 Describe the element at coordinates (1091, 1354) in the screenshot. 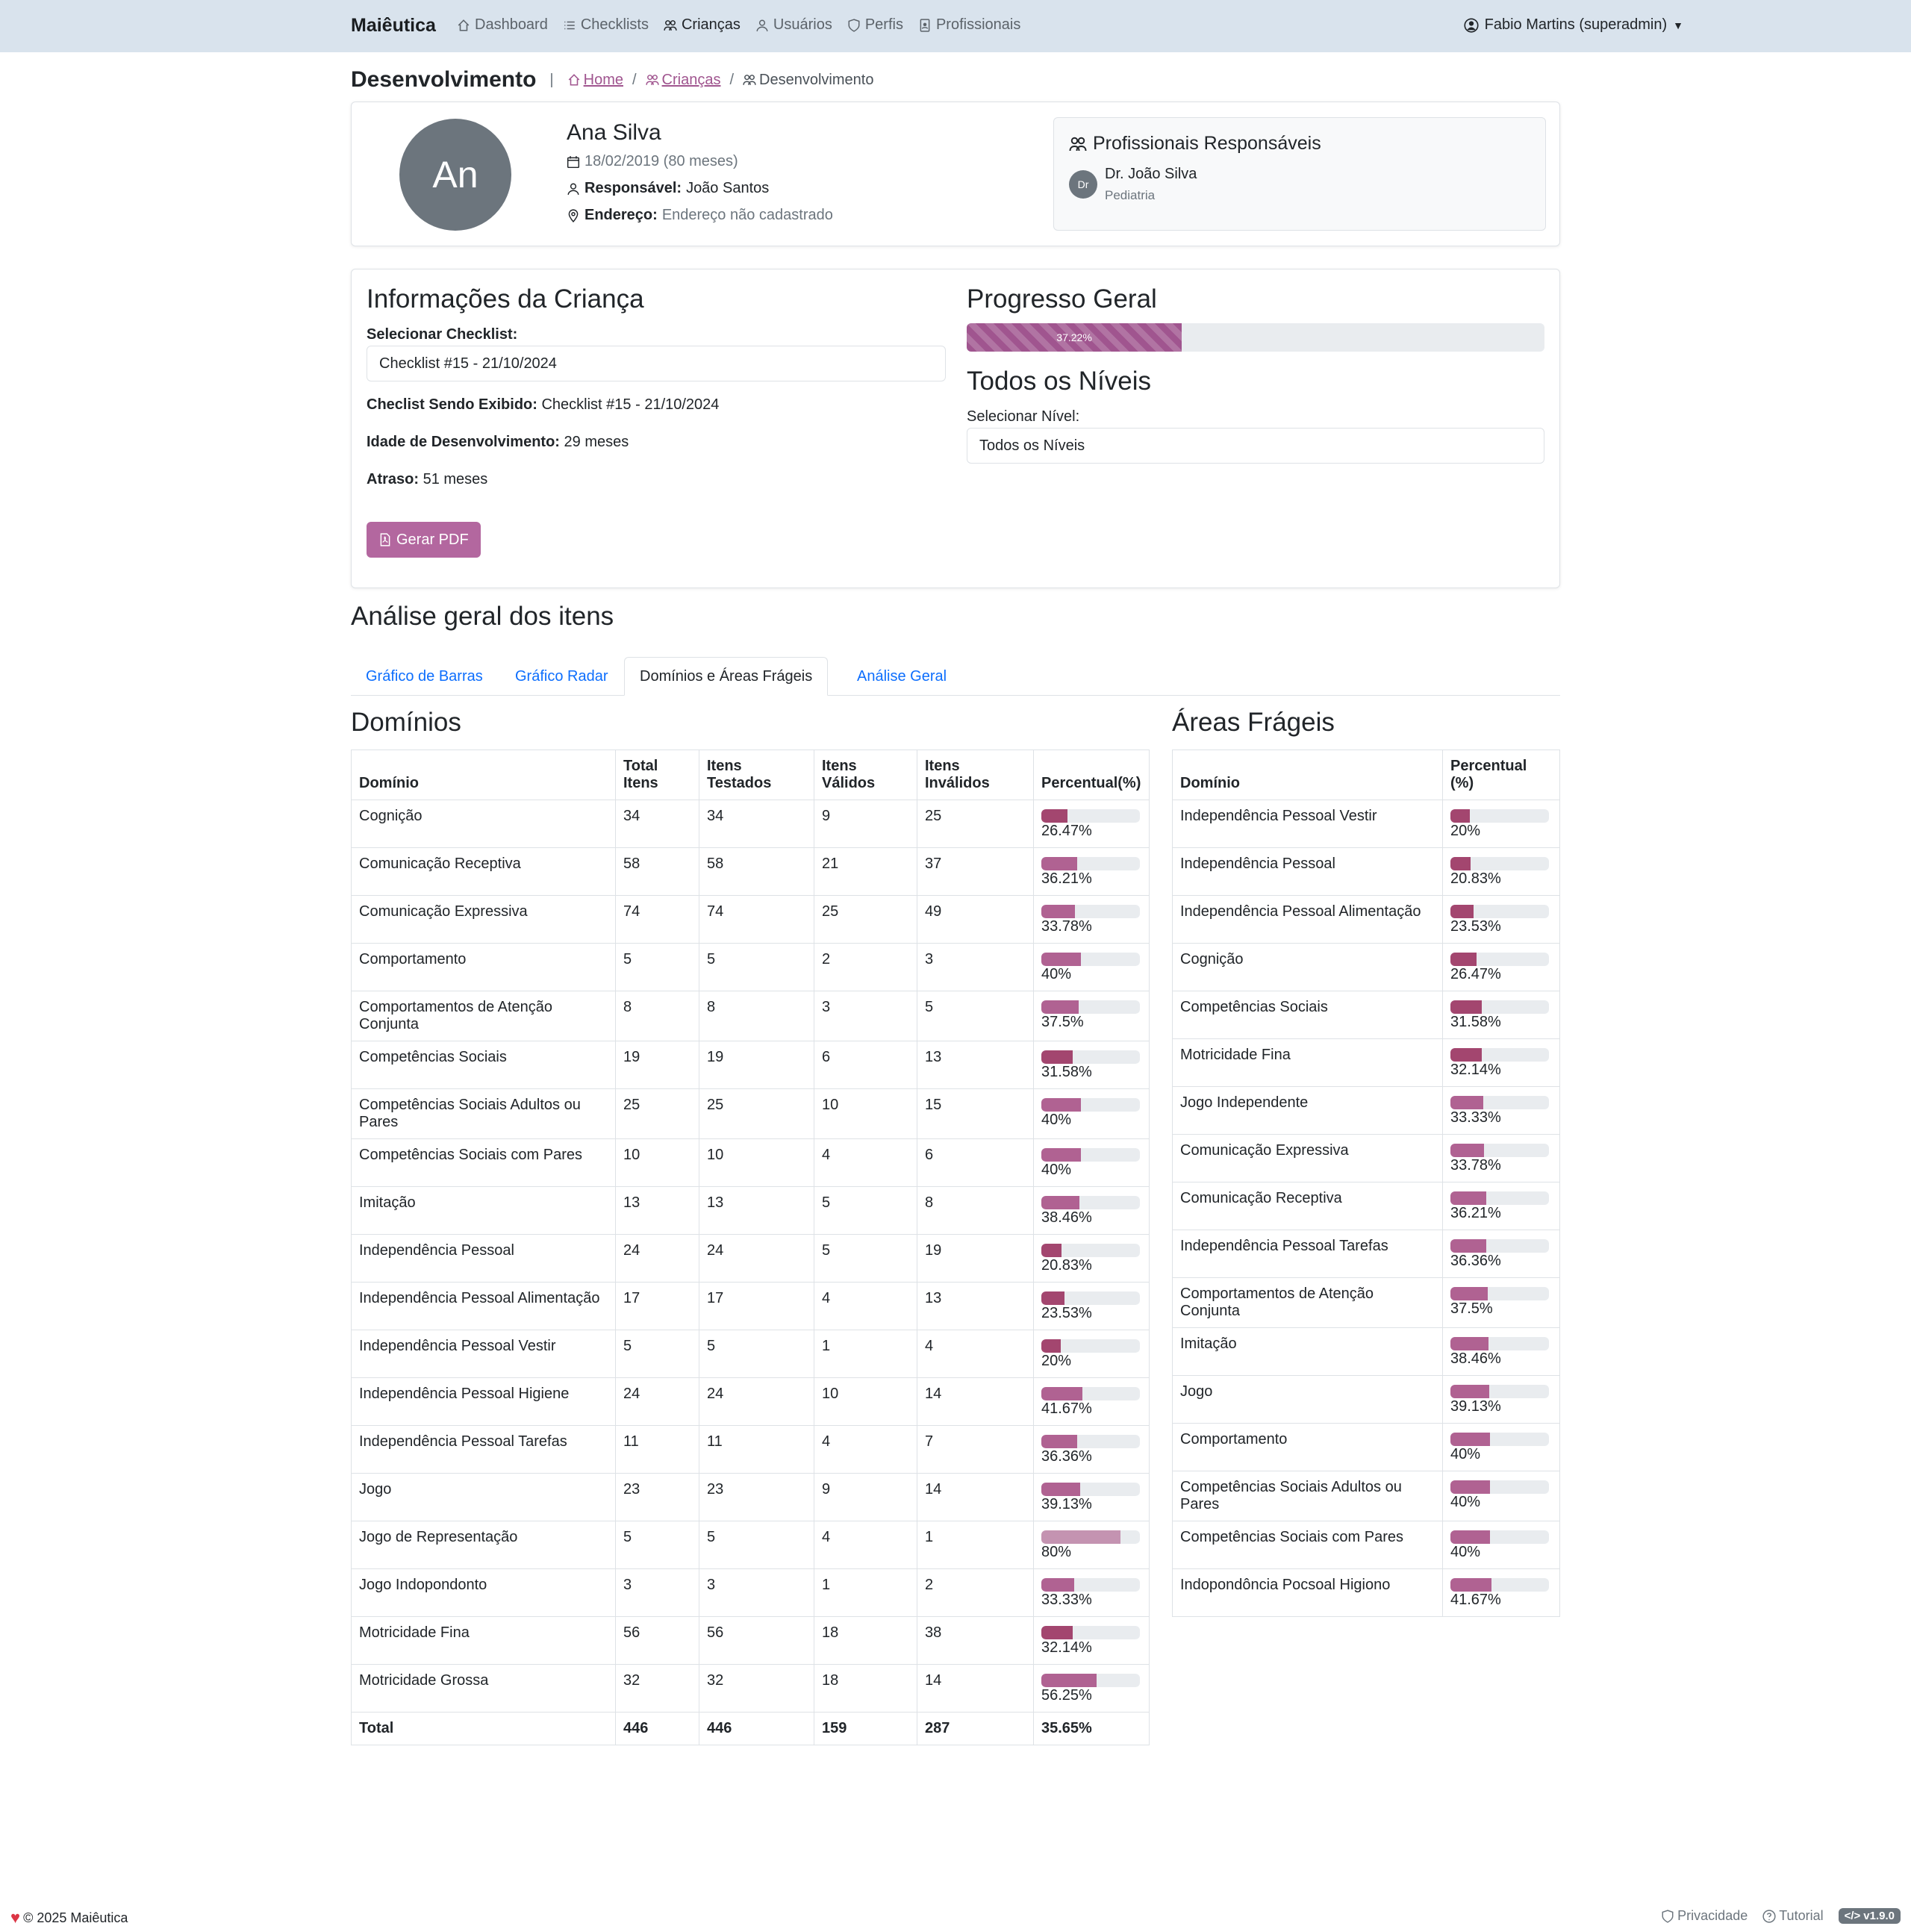

I see `percent-cell: 20%` at that location.